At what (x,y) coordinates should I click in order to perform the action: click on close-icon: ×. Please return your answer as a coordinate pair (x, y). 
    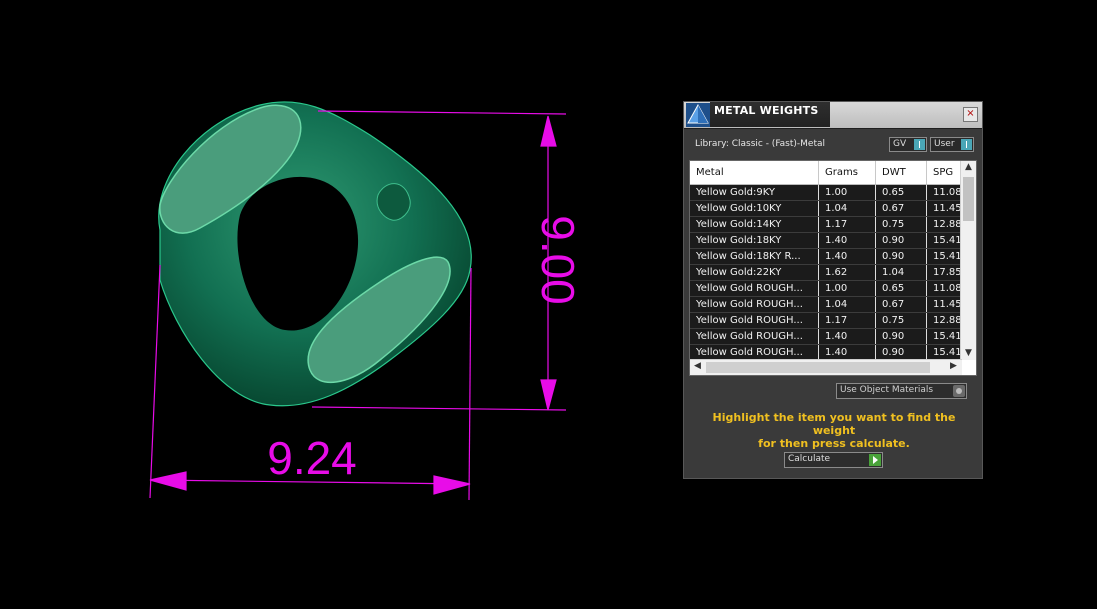
    Looking at the image, I should click on (970, 114).